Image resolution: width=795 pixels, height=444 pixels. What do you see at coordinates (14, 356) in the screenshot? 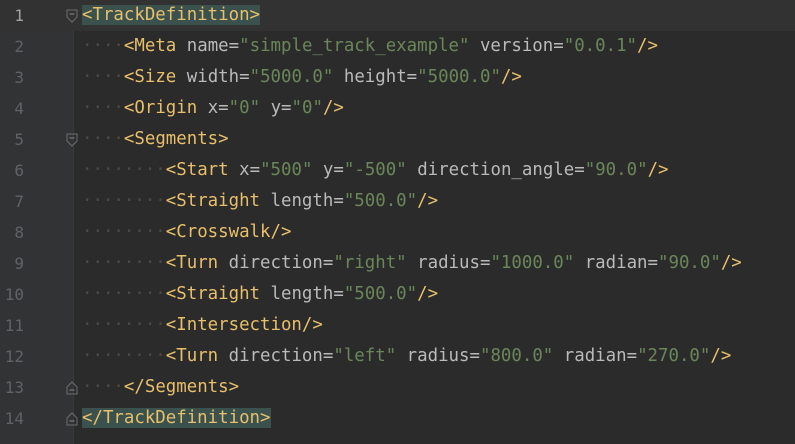
I see `line-number: 12` at bounding box center [14, 356].